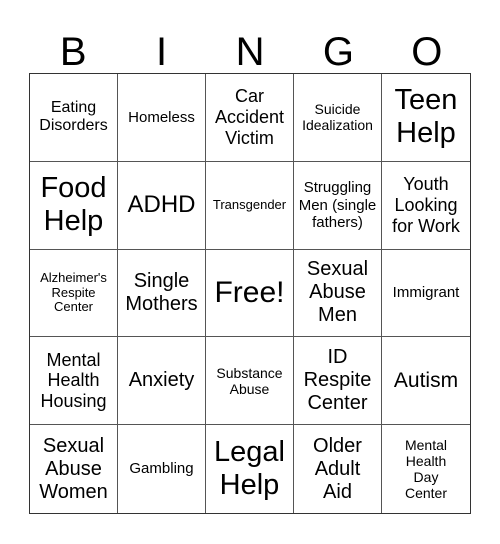 This screenshot has height=544, width=500. What do you see at coordinates (74, 118) in the screenshot?
I see `bingo-cell: Eating Disorders` at bounding box center [74, 118].